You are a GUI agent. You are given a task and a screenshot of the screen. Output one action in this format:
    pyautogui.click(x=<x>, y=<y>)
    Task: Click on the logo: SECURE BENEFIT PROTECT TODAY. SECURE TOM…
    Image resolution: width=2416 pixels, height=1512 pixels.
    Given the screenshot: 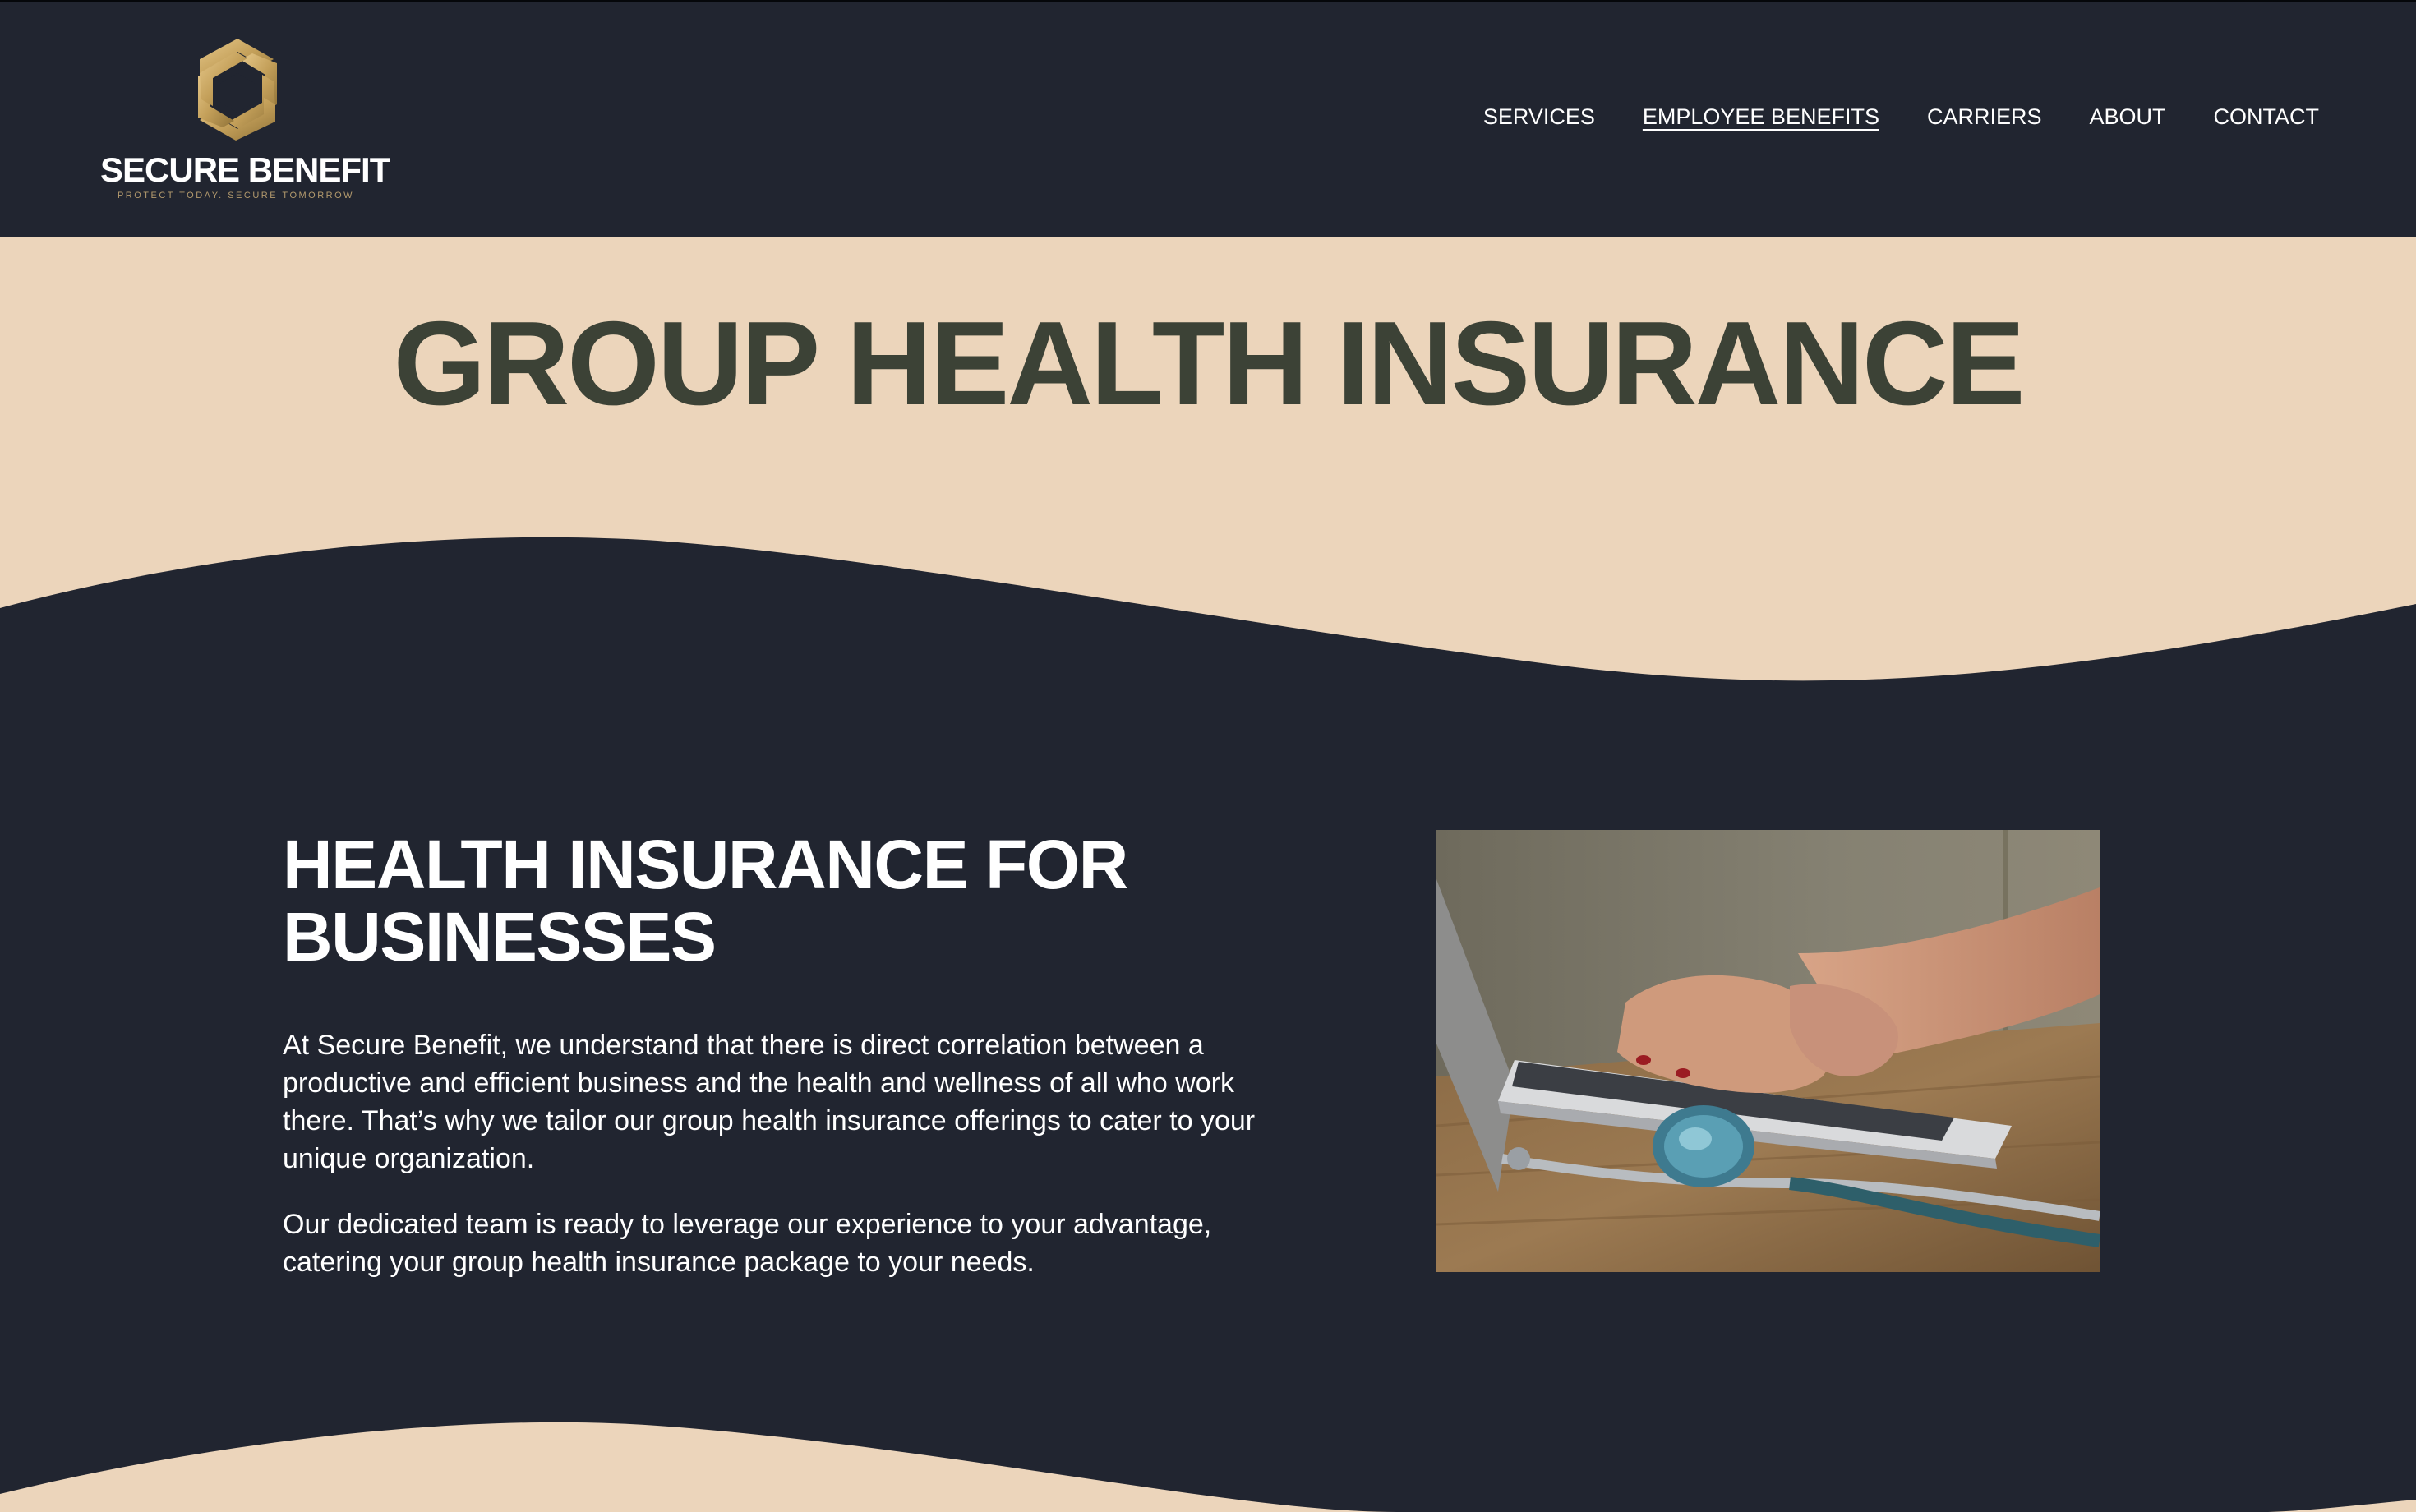 What is the action you would take?
    pyautogui.click(x=245, y=119)
    